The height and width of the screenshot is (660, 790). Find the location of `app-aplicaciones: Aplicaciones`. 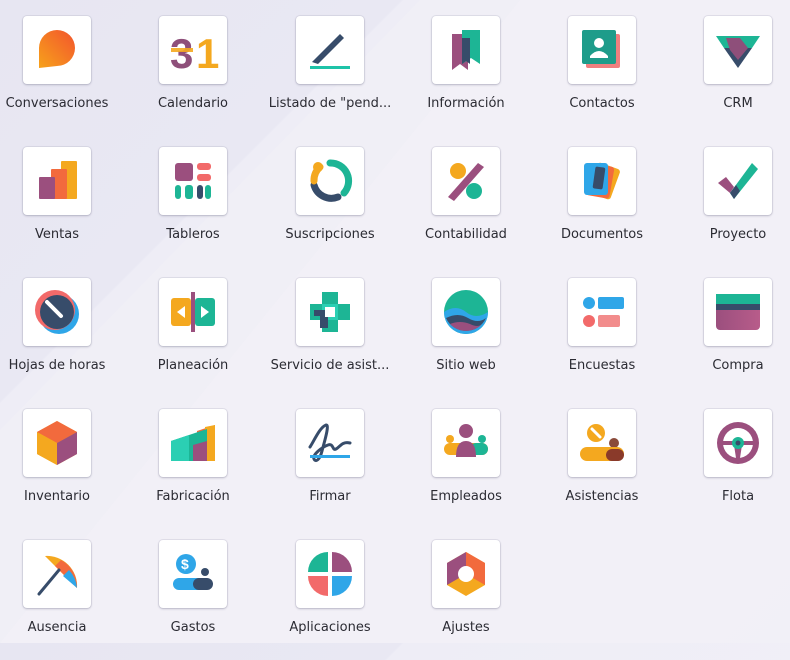

app-aplicaciones: Aplicaciones is located at coordinates (330, 600).